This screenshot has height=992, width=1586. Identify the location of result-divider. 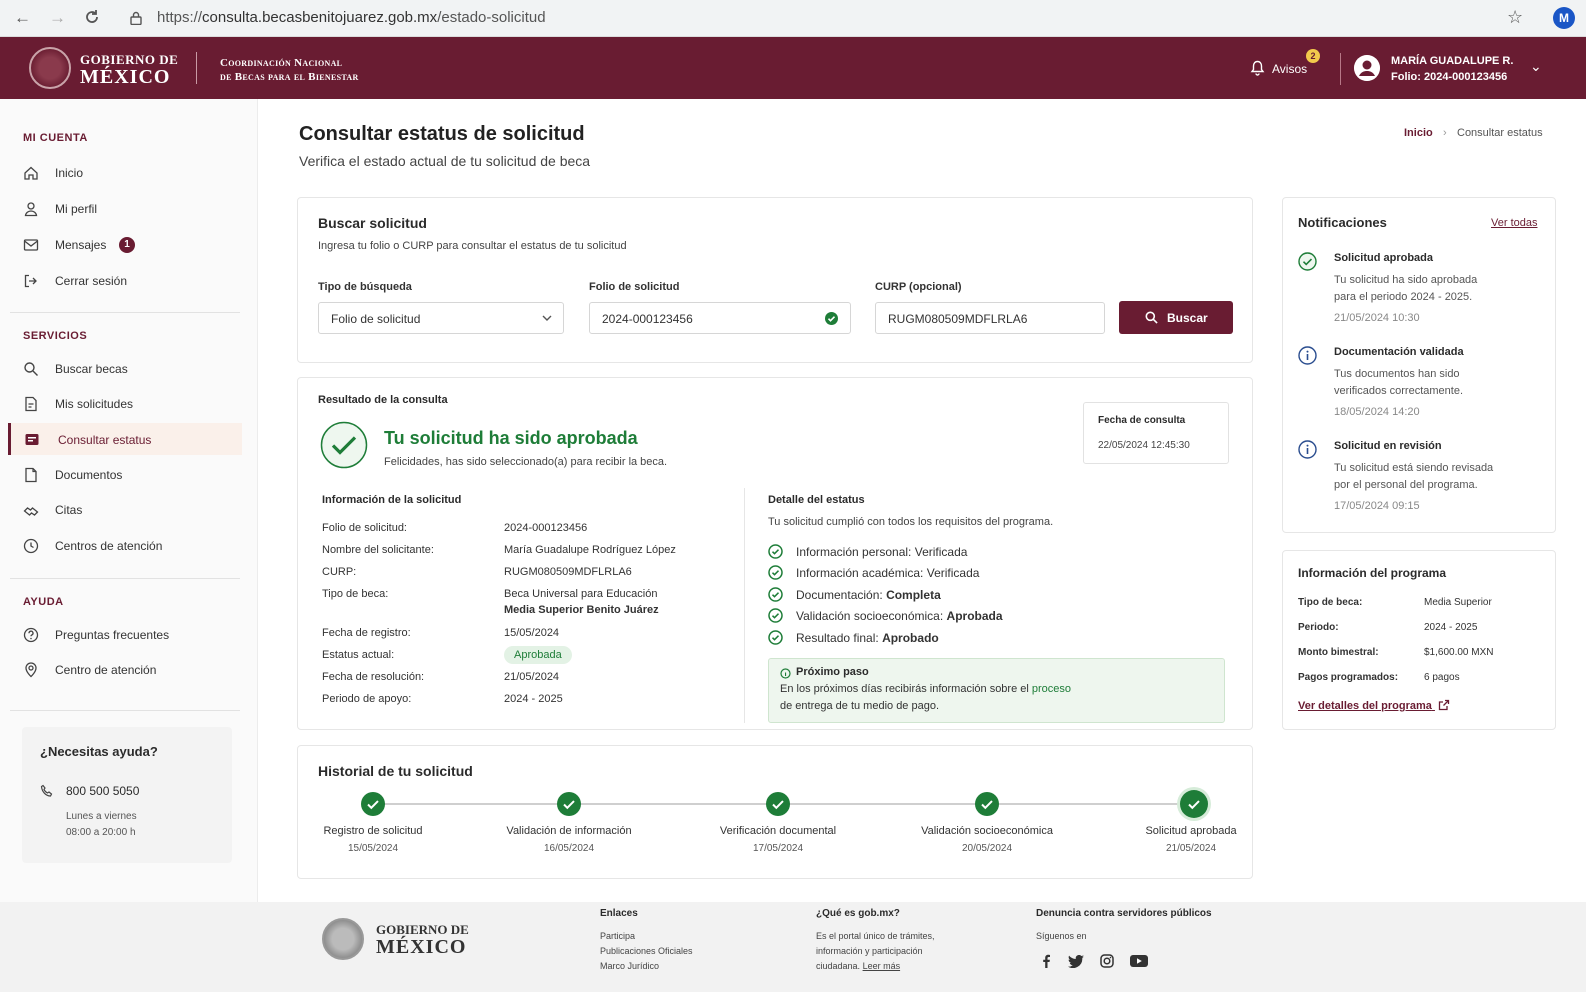
(744, 605).